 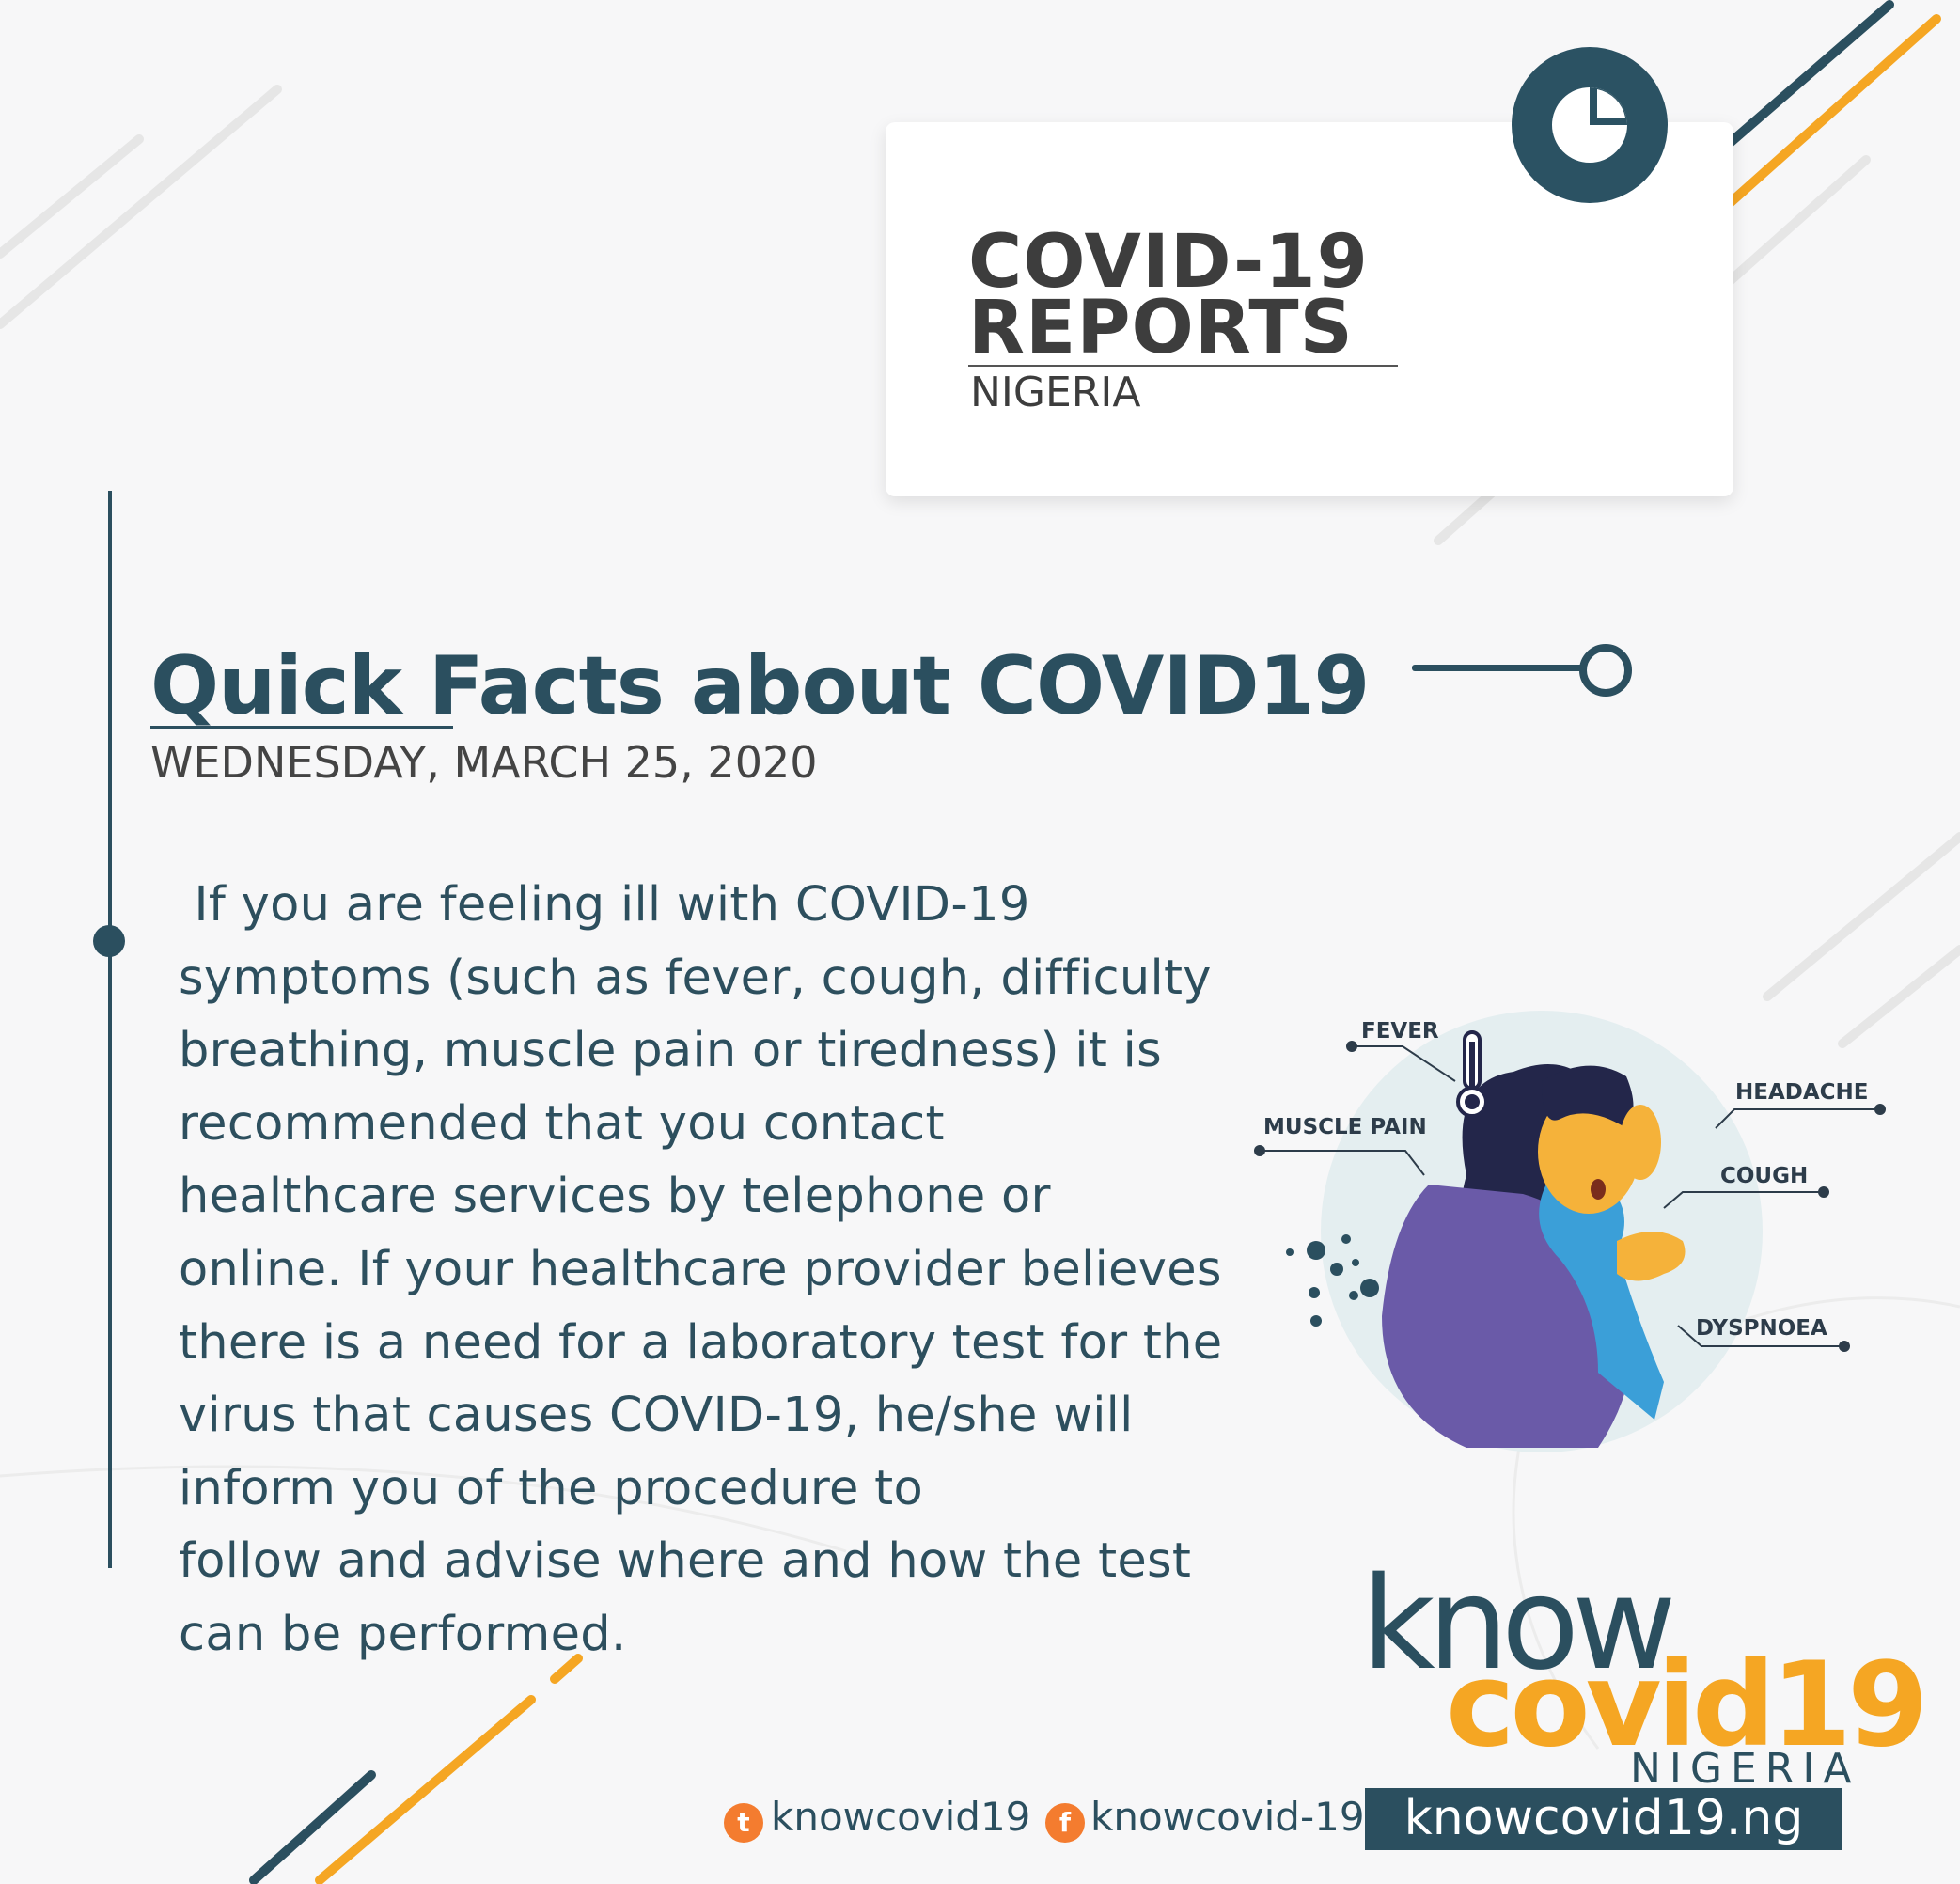 I want to click on symptom-label-muscle-pain: MUSCLE PAIN, so click(x=1345, y=1127).